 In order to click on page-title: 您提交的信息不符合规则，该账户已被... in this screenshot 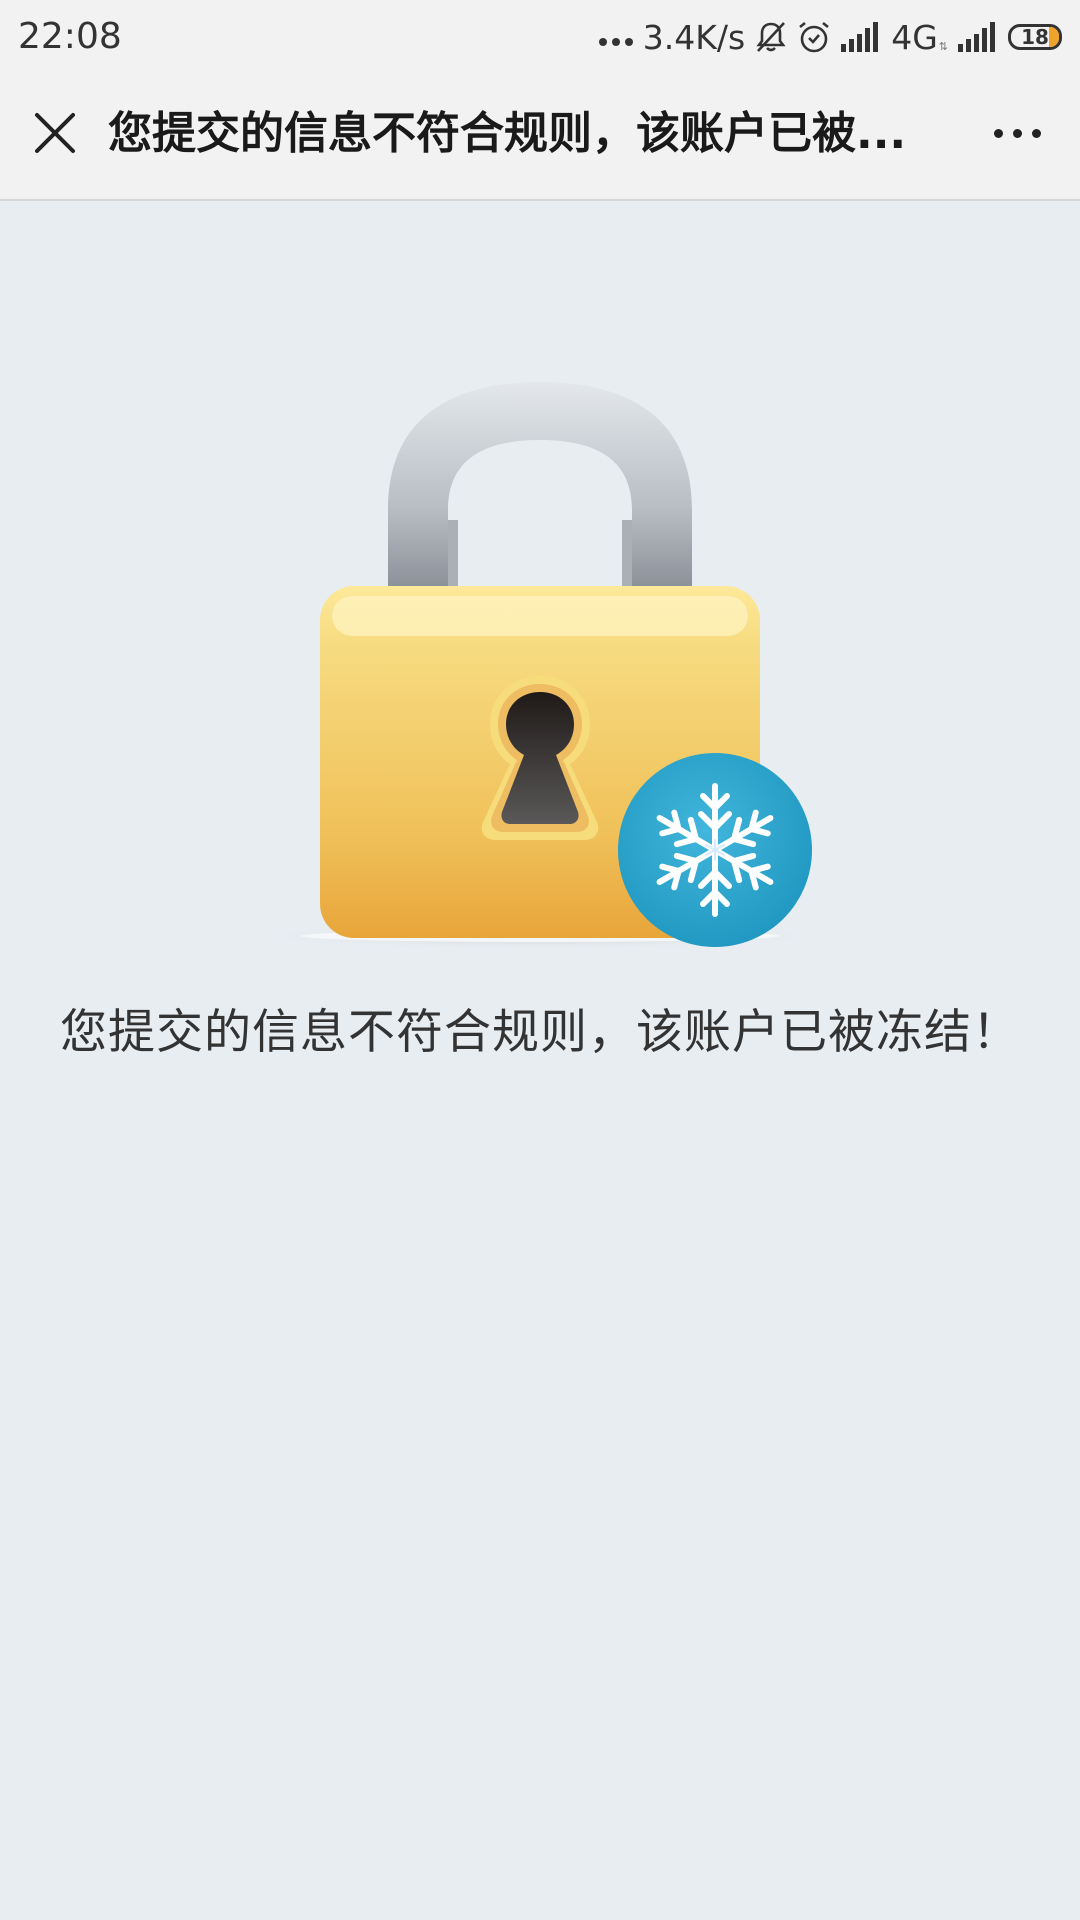, I will do `click(507, 133)`.